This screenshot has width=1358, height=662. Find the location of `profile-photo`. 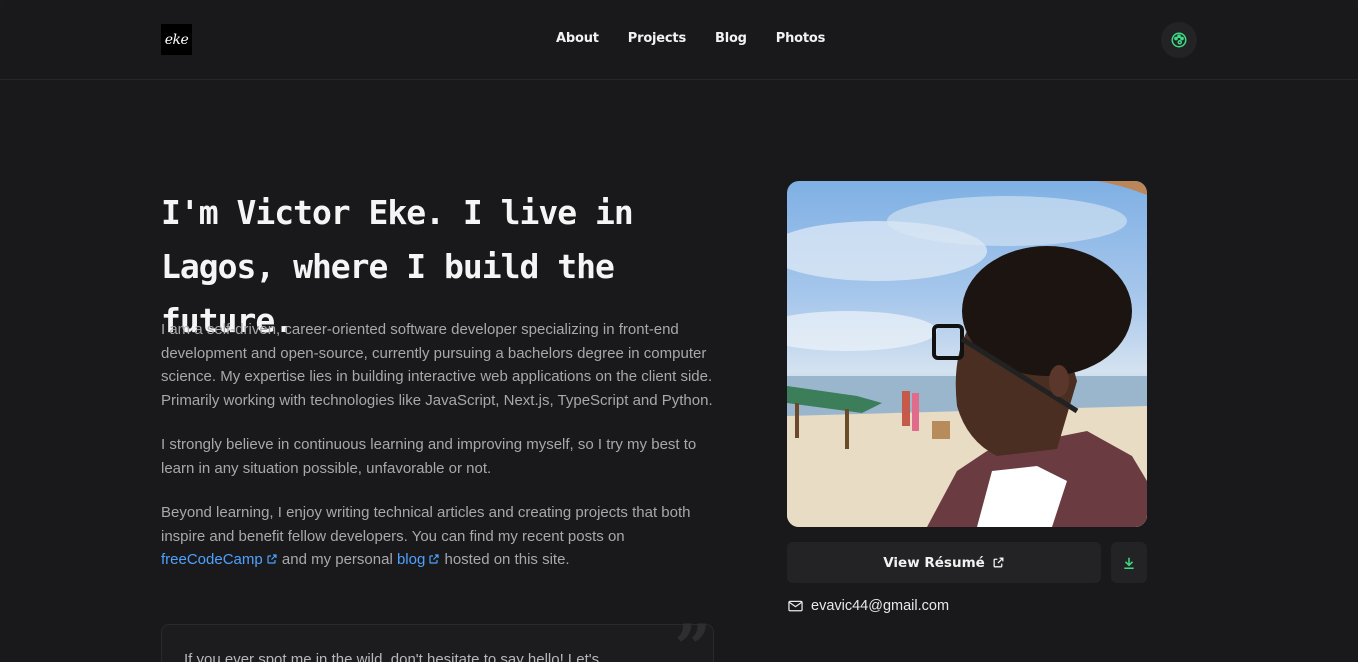

profile-photo is located at coordinates (967, 354).